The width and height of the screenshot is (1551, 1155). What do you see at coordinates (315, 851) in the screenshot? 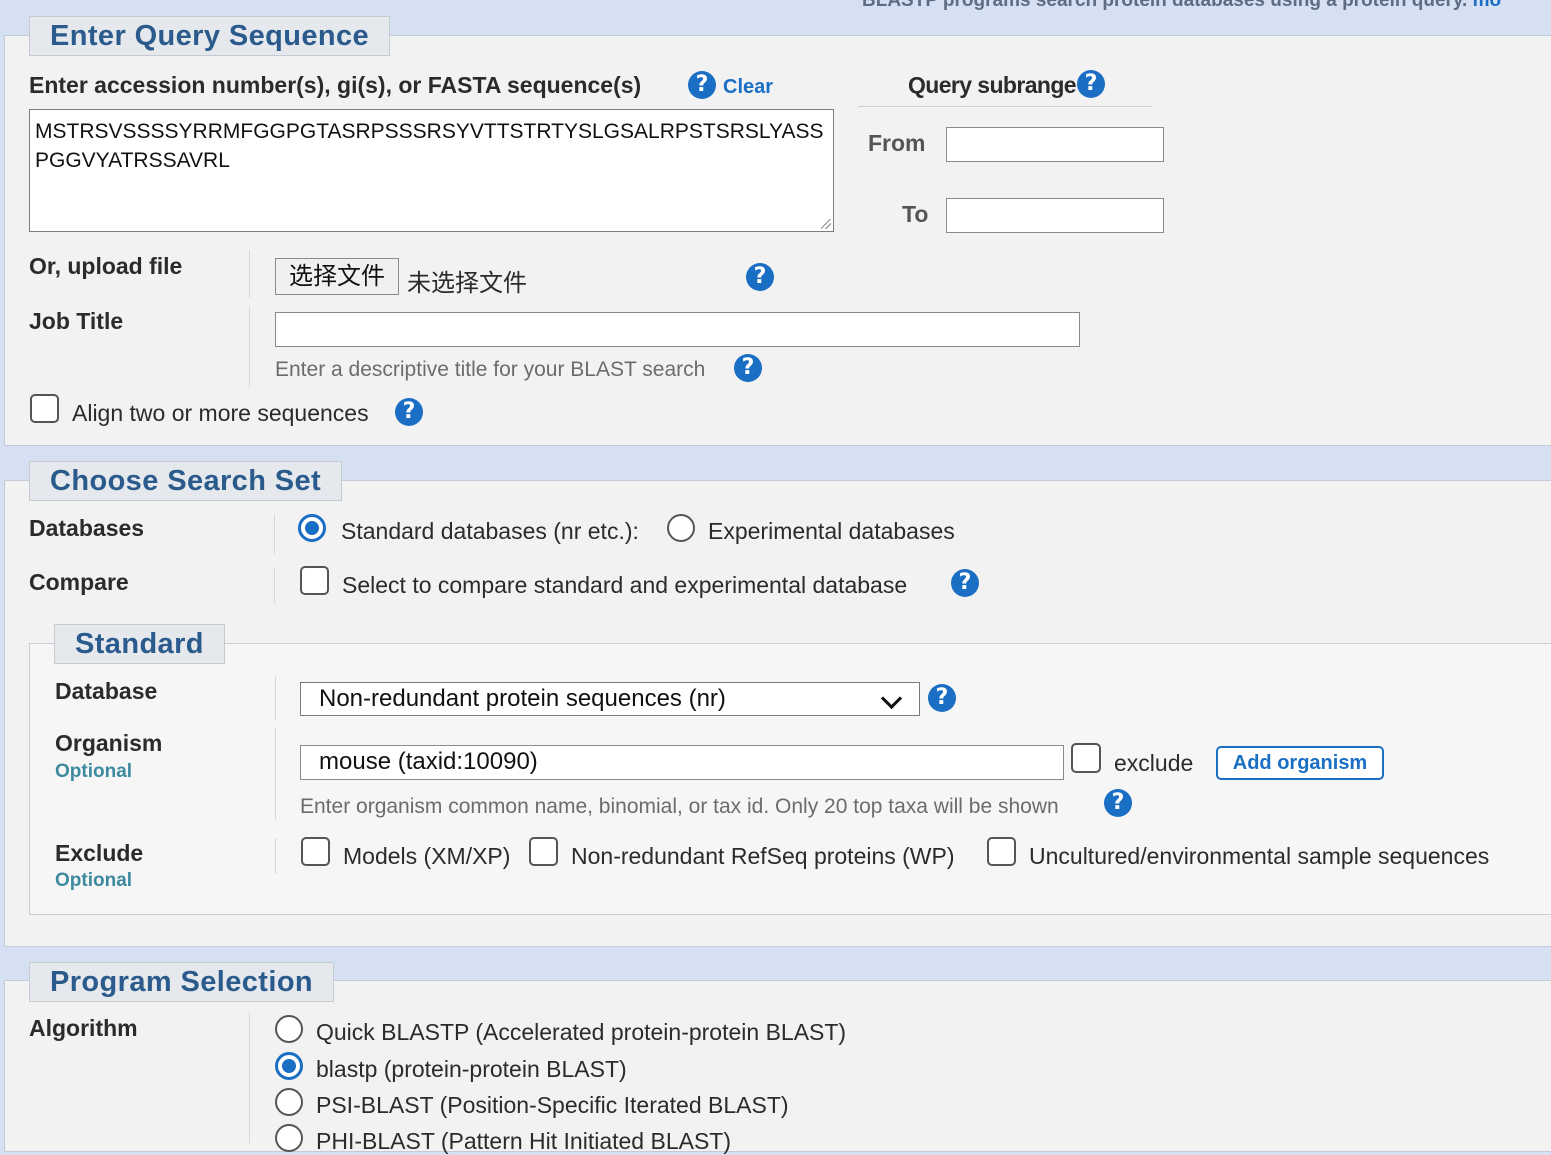
I see `exclude-models-checkbox` at bounding box center [315, 851].